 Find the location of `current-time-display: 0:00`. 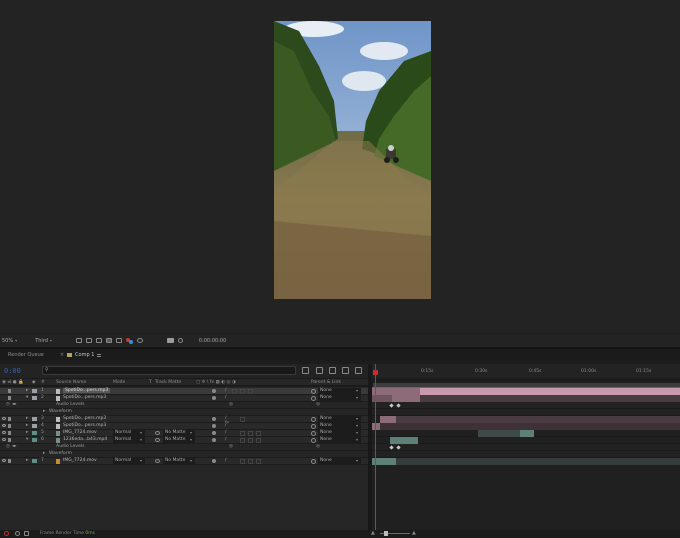

current-time-display: 0:00 is located at coordinates (12, 371).